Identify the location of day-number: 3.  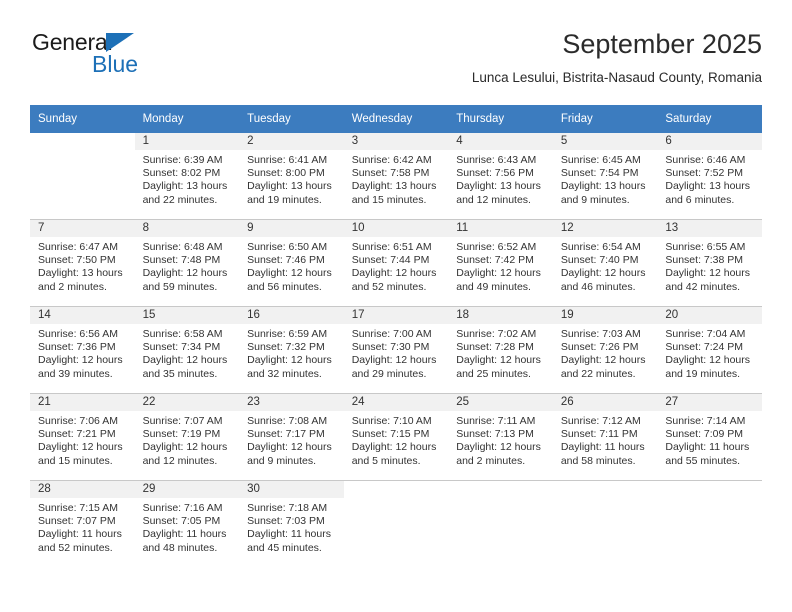
(396, 141).